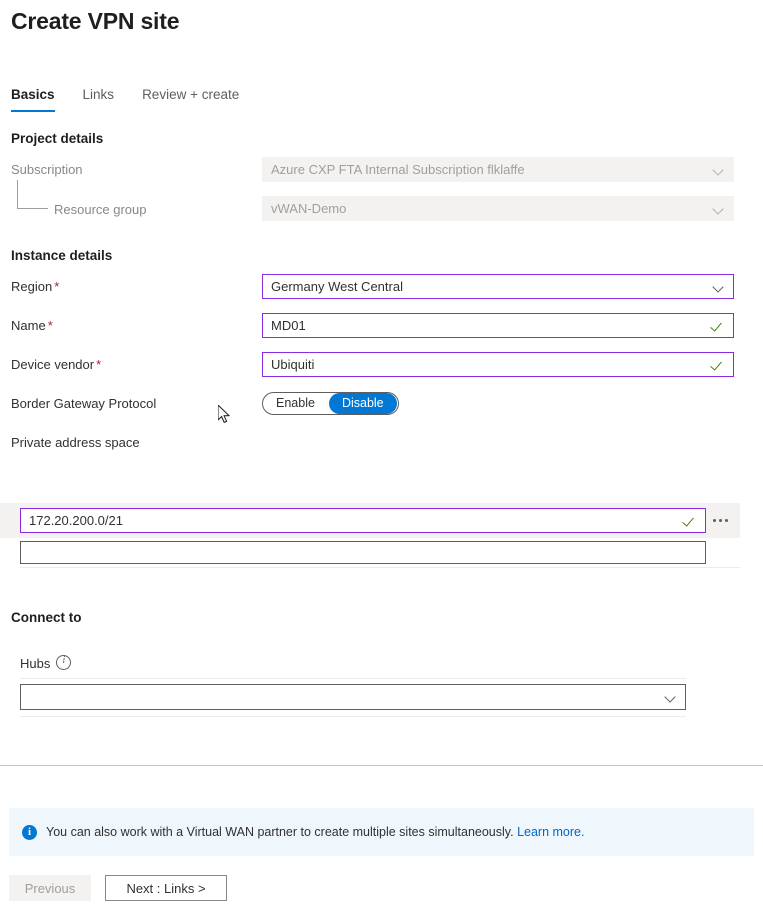  What do you see at coordinates (295, 403) in the screenshot?
I see `bgp-toggle-enable: Enable` at bounding box center [295, 403].